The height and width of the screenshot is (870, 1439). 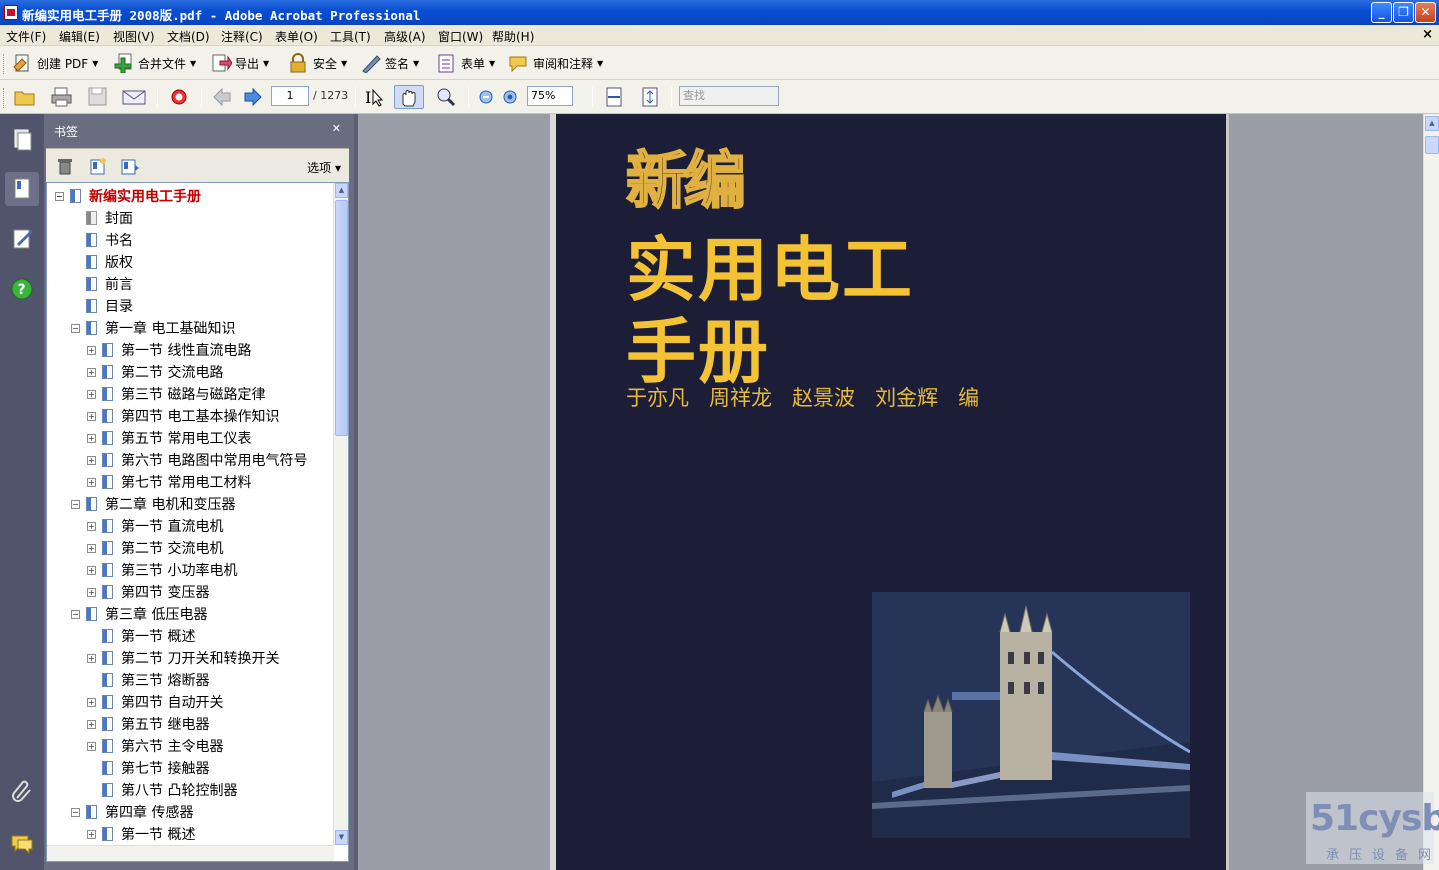 What do you see at coordinates (409, 97) in the screenshot?
I see `hand-tool-icon` at bounding box center [409, 97].